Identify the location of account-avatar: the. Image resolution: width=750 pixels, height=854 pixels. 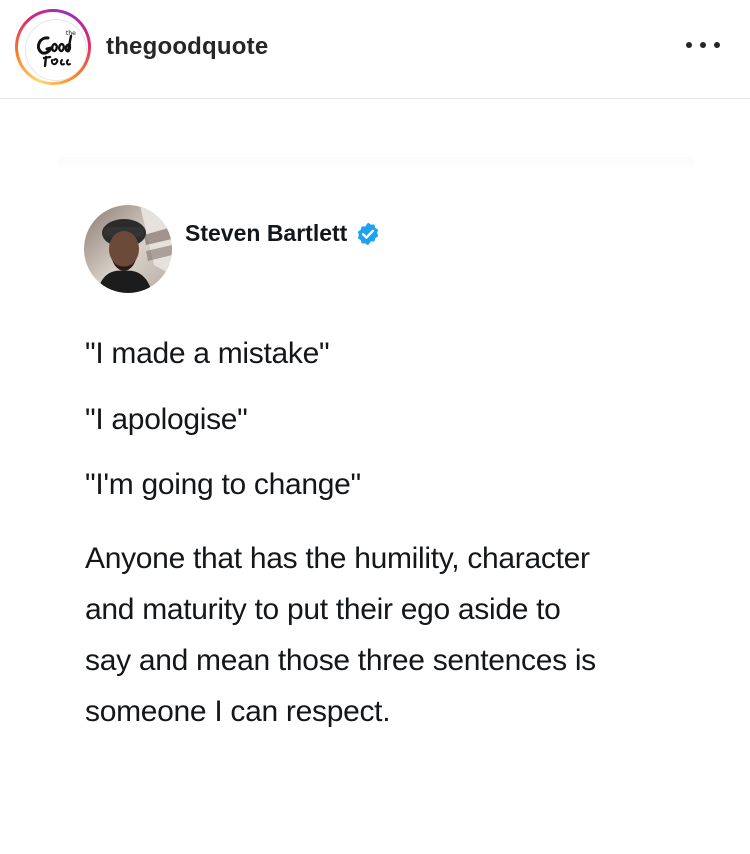
(53, 47).